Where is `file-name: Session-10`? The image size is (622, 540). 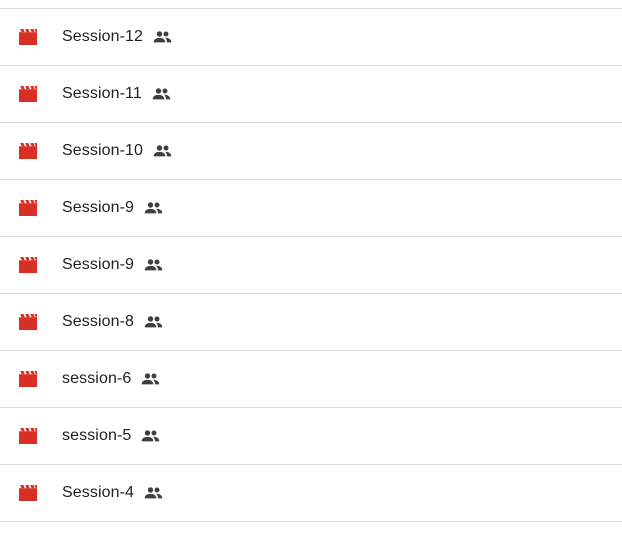
file-name: Session-10 is located at coordinates (103, 150).